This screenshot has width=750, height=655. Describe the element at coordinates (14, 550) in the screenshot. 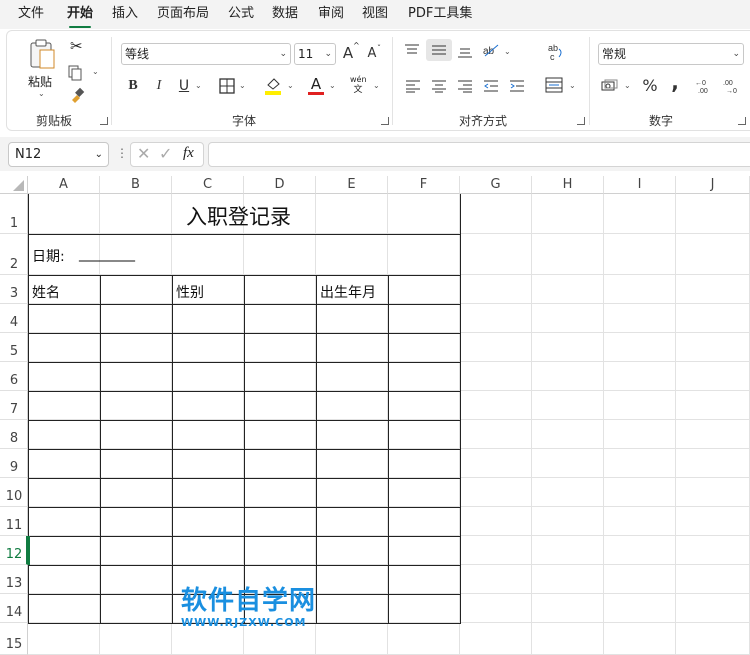

I see `row-header-12: 12` at that location.